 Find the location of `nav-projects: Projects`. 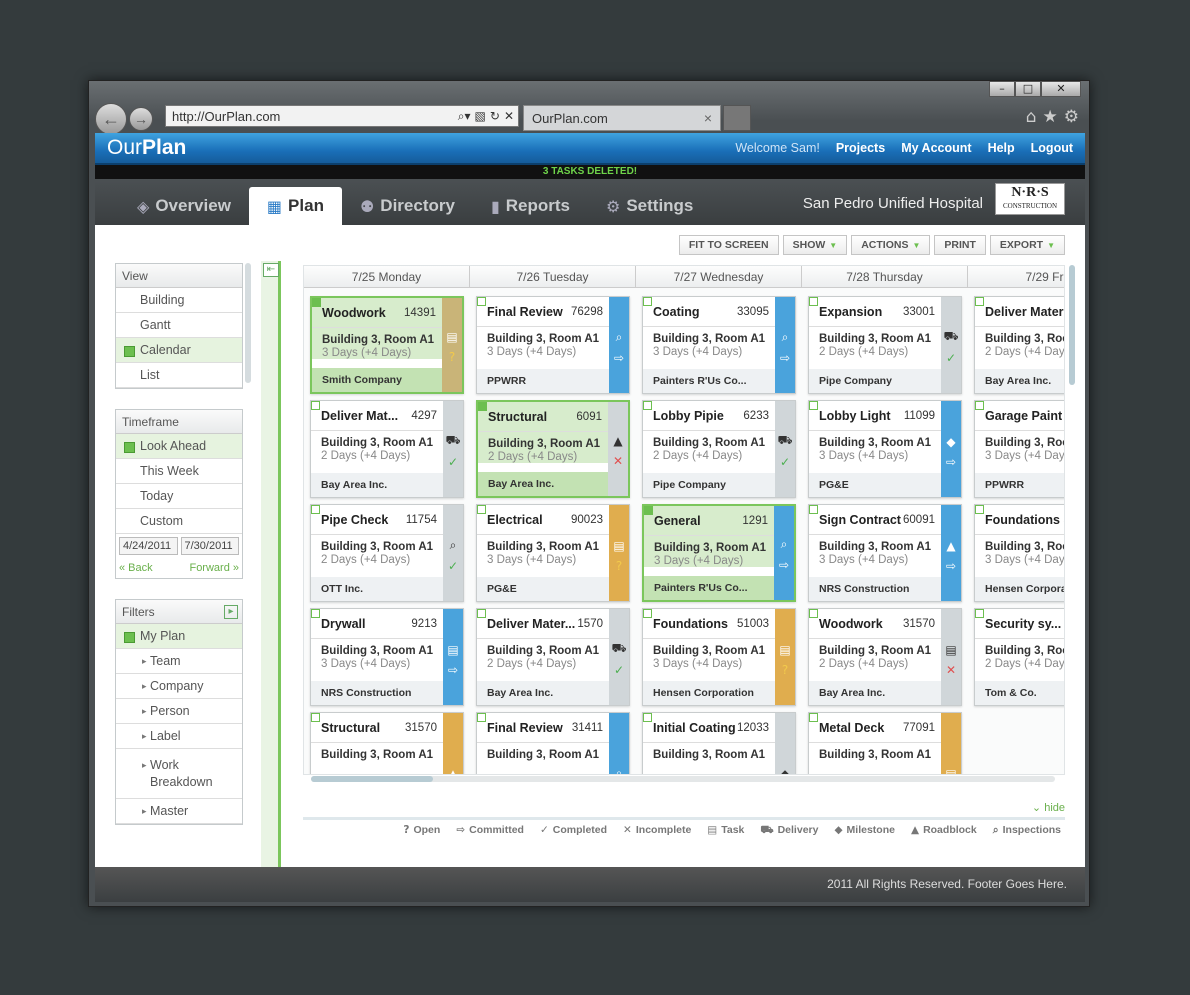

nav-projects: Projects is located at coordinates (860, 148).